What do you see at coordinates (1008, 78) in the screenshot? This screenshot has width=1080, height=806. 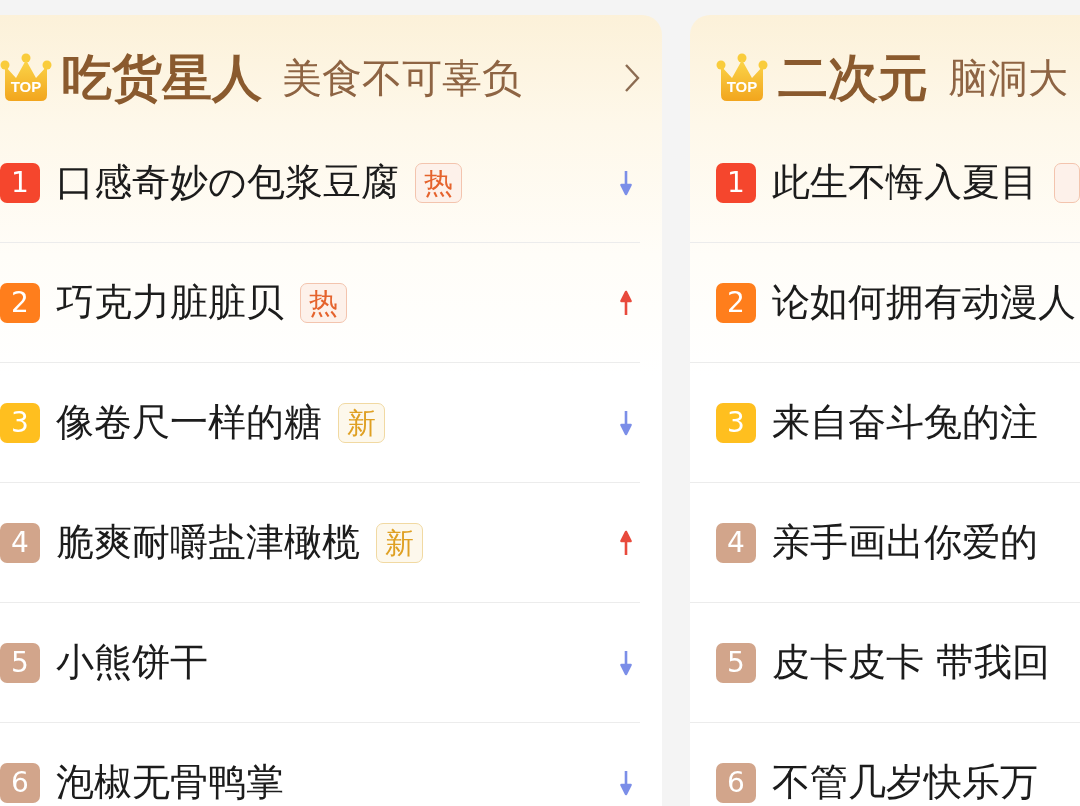 I see `list-subtitle: 脑洞大` at bounding box center [1008, 78].